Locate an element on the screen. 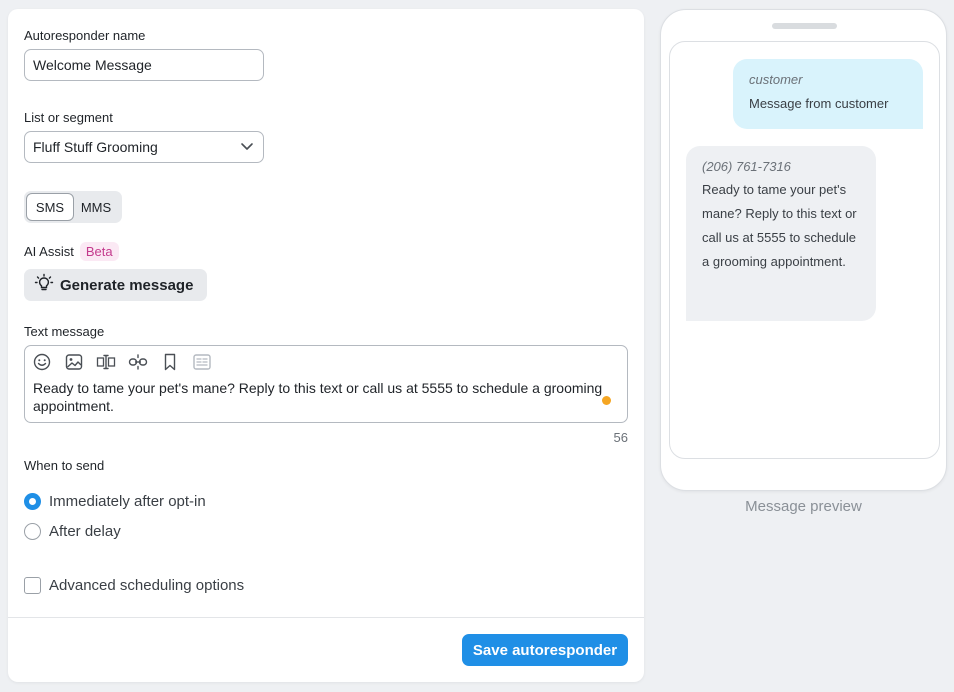 This screenshot has height=692, width=954. when-to-send-label: When to send is located at coordinates (64, 465).